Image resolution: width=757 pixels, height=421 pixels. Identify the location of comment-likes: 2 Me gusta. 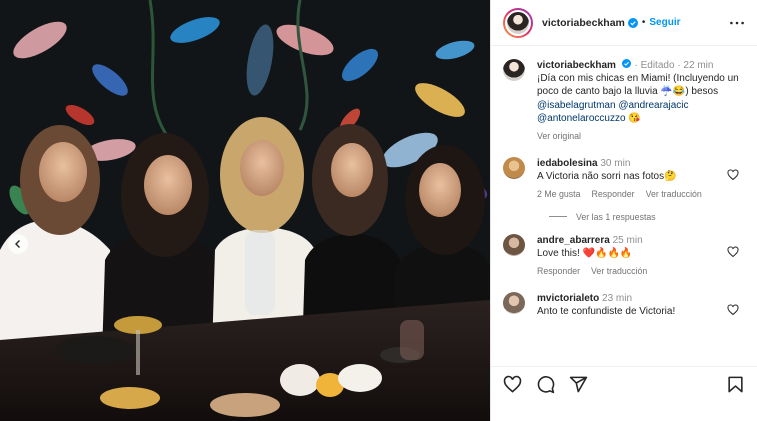
(559, 195).